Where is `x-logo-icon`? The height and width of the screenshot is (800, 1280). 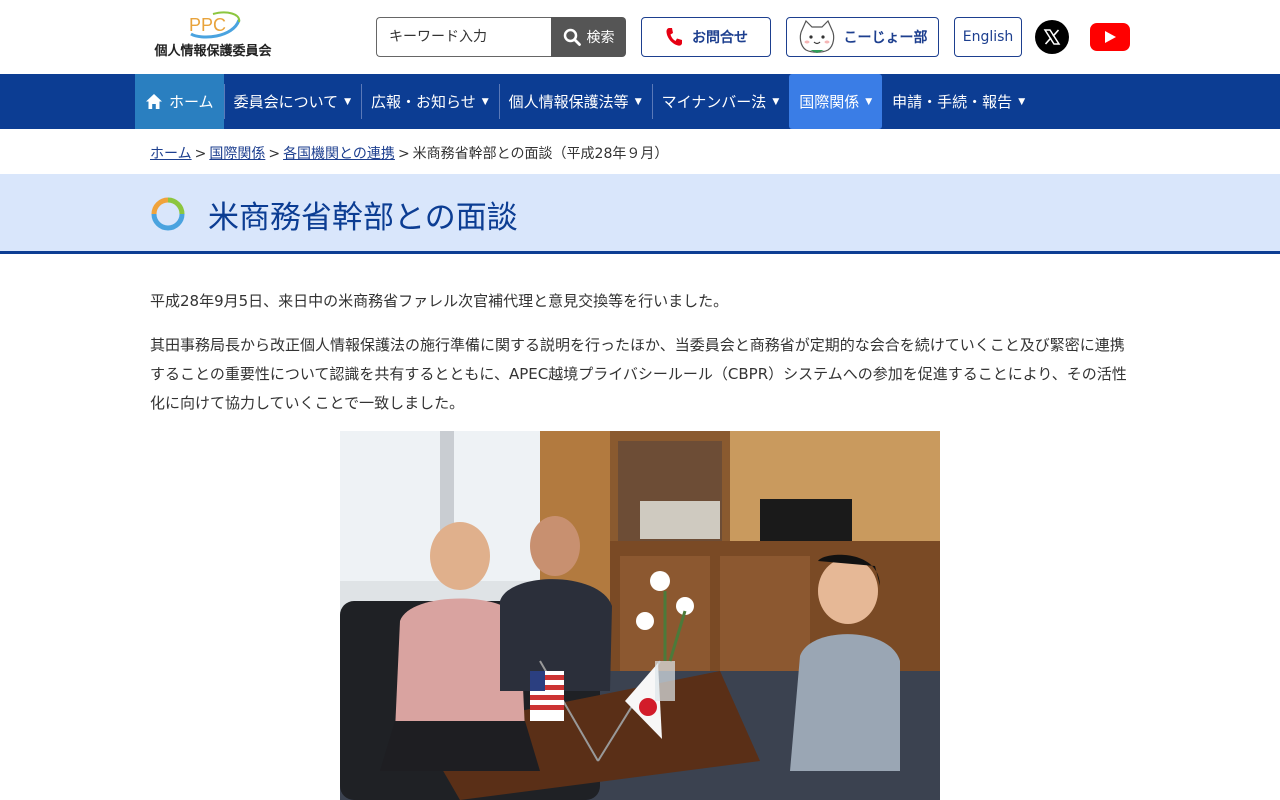
x-logo-icon is located at coordinates (1052, 37).